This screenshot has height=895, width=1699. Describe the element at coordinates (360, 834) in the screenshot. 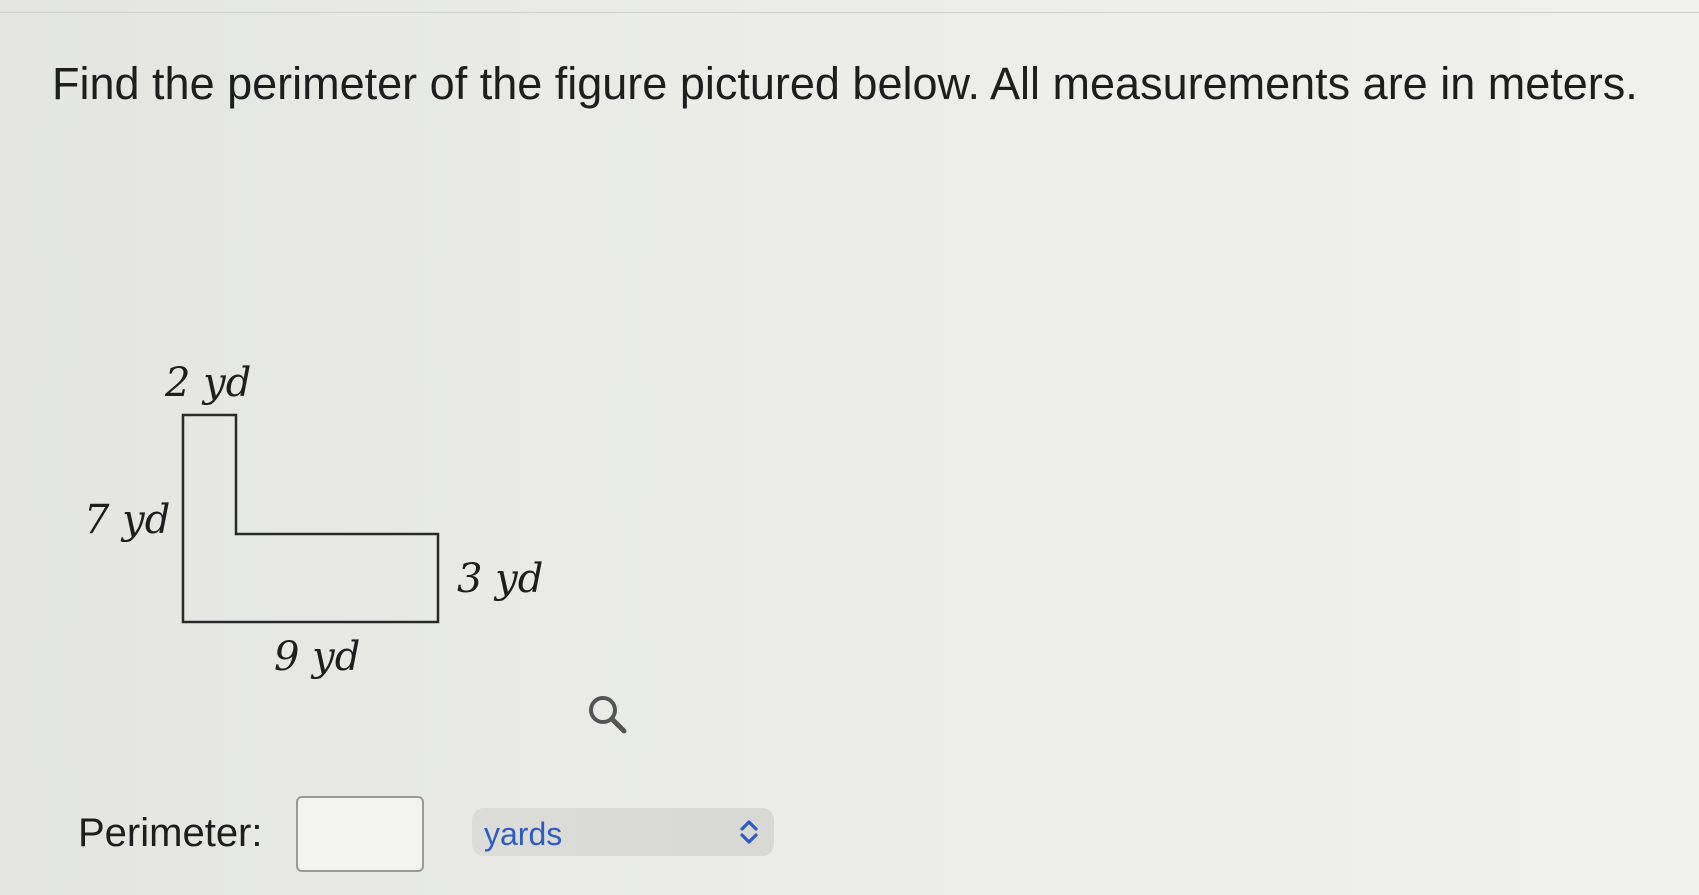

I see `perimeter-input` at that location.